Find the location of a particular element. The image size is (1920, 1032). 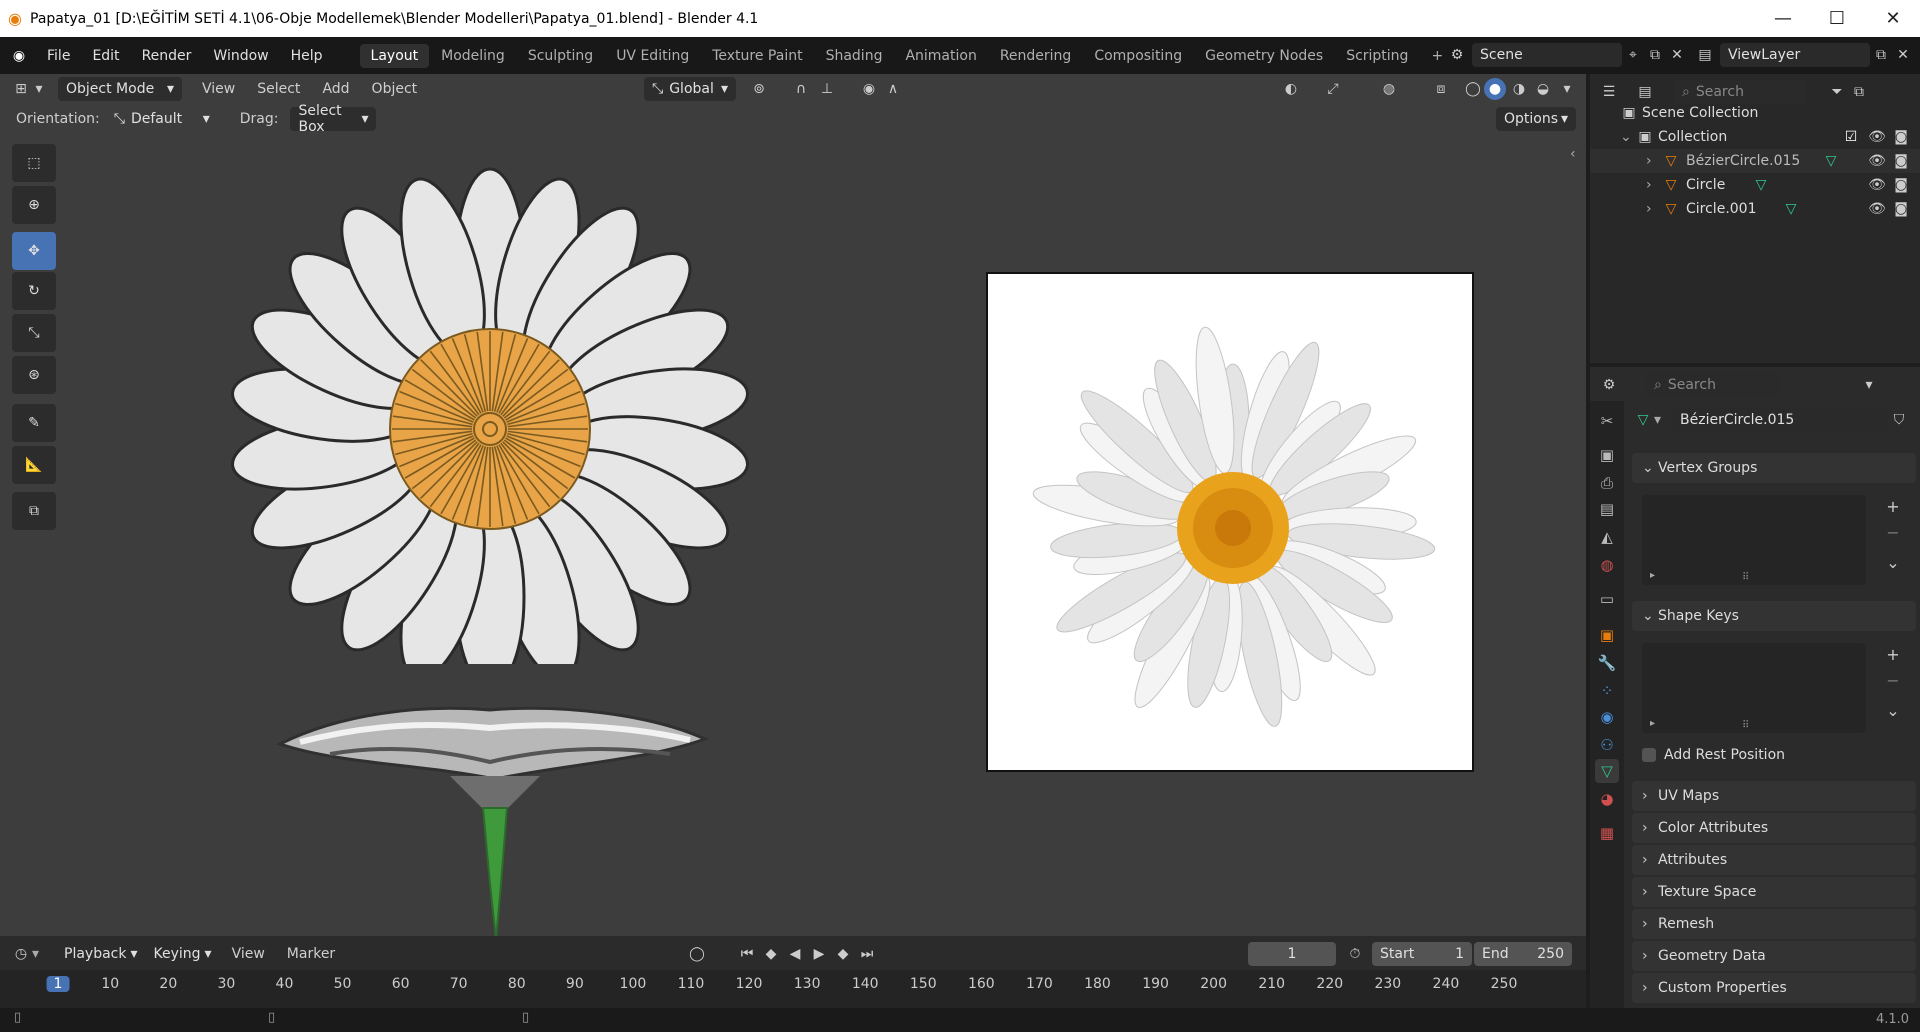

collection-checkbox-icon: ☑ is located at coordinates (1851, 137).